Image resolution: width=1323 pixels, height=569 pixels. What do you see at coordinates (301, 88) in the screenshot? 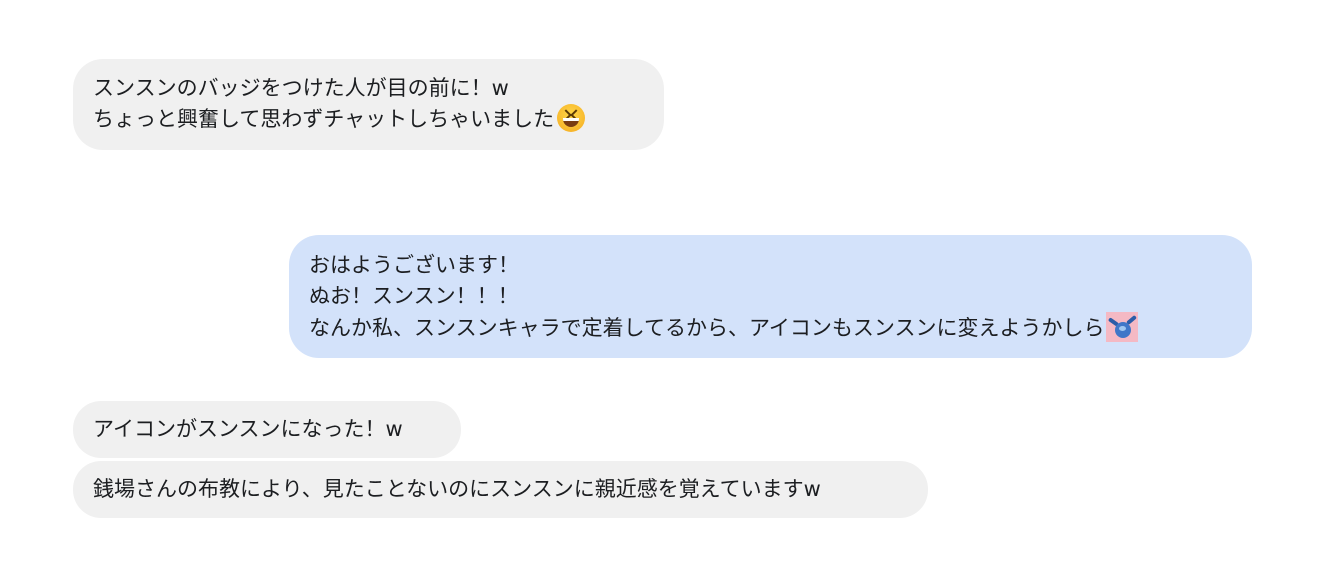
I see `message-text-line: スンスンのバッジをつけた人が目の前に！w` at bounding box center [301, 88].